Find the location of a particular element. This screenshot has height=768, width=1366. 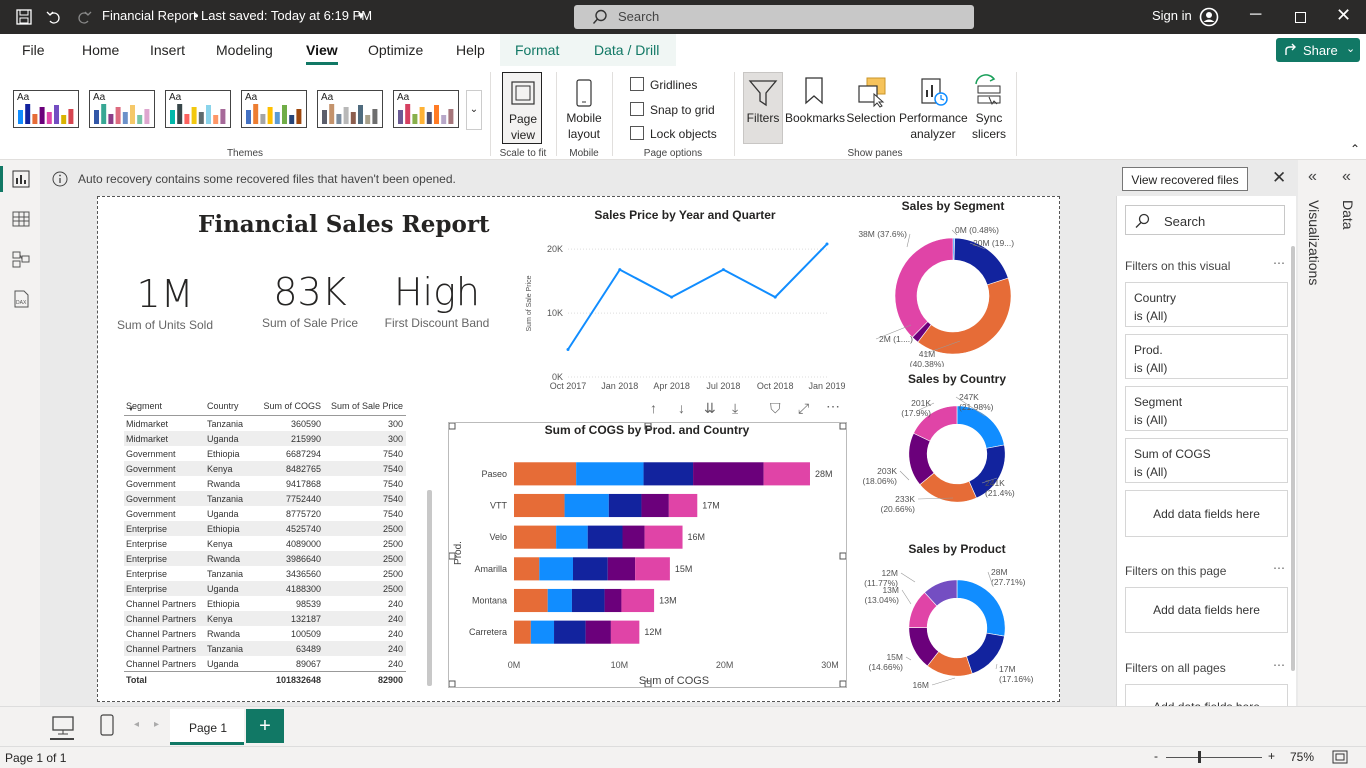

filter-card-cogs: Sum of COGS is (All) is located at coordinates (1206, 460).